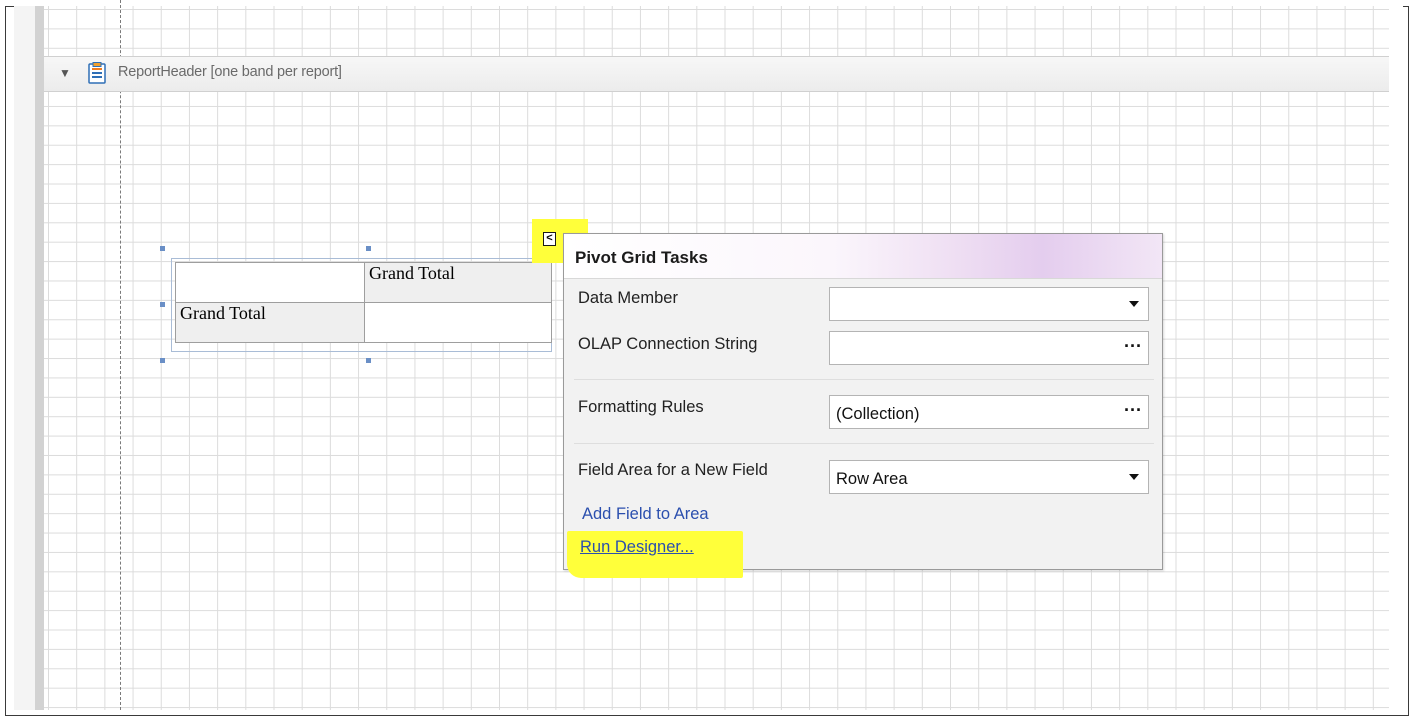 This screenshot has height=722, width=1416. Describe the element at coordinates (628, 298) in the screenshot. I see `data-member-label: Data Member` at that location.